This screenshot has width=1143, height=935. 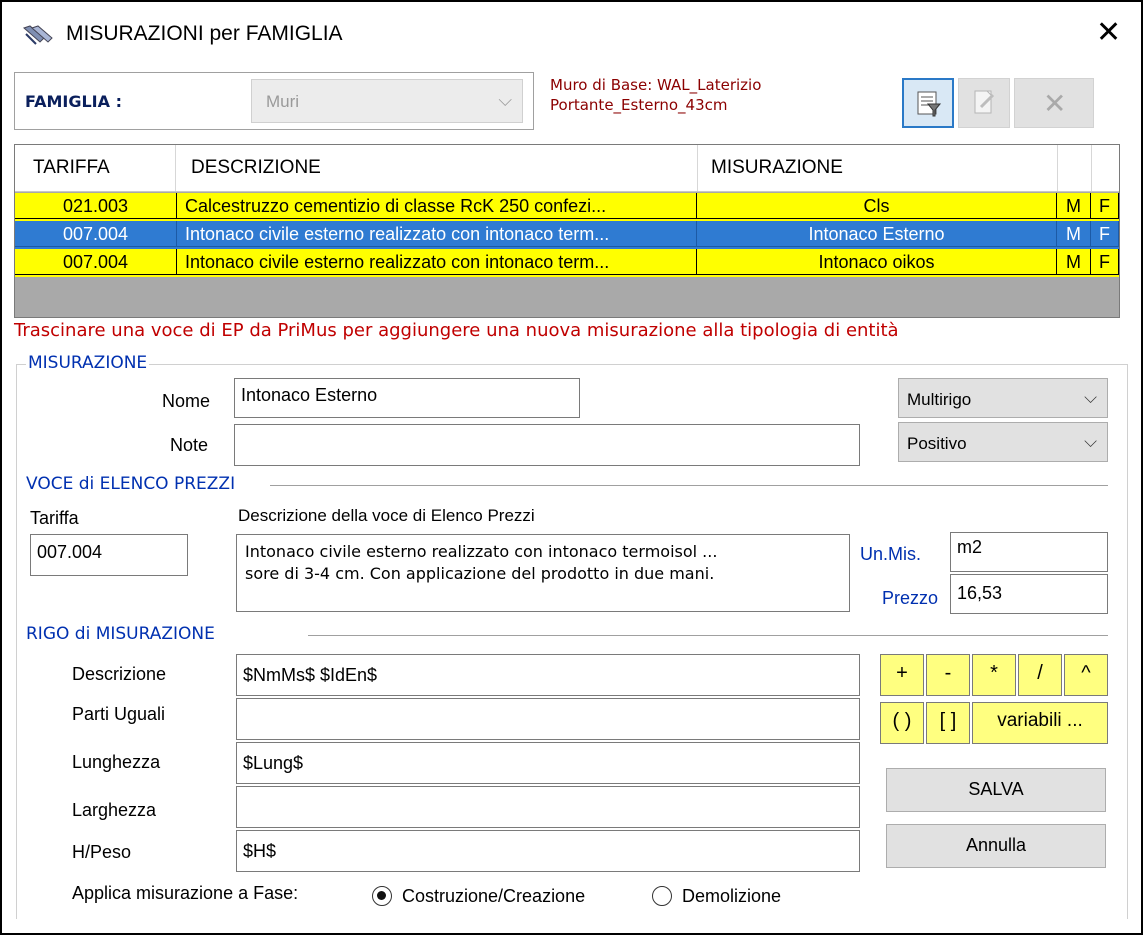 What do you see at coordinates (73, 101) in the screenshot?
I see `famiglia-label: FAMIGLIA :` at bounding box center [73, 101].